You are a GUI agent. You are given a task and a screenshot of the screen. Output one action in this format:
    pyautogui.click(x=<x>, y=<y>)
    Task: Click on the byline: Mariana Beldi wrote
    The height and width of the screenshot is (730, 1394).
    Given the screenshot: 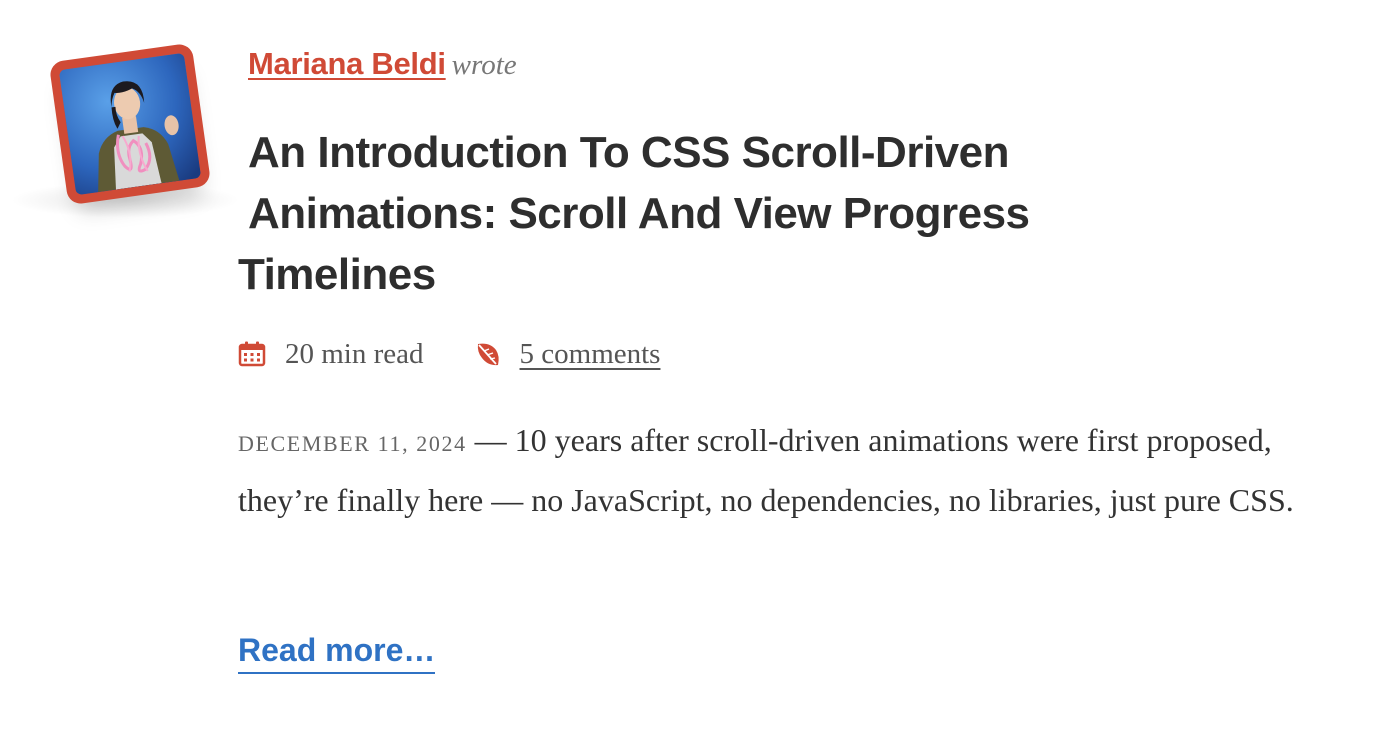 What is the action you would take?
    pyautogui.click(x=382, y=64)
    